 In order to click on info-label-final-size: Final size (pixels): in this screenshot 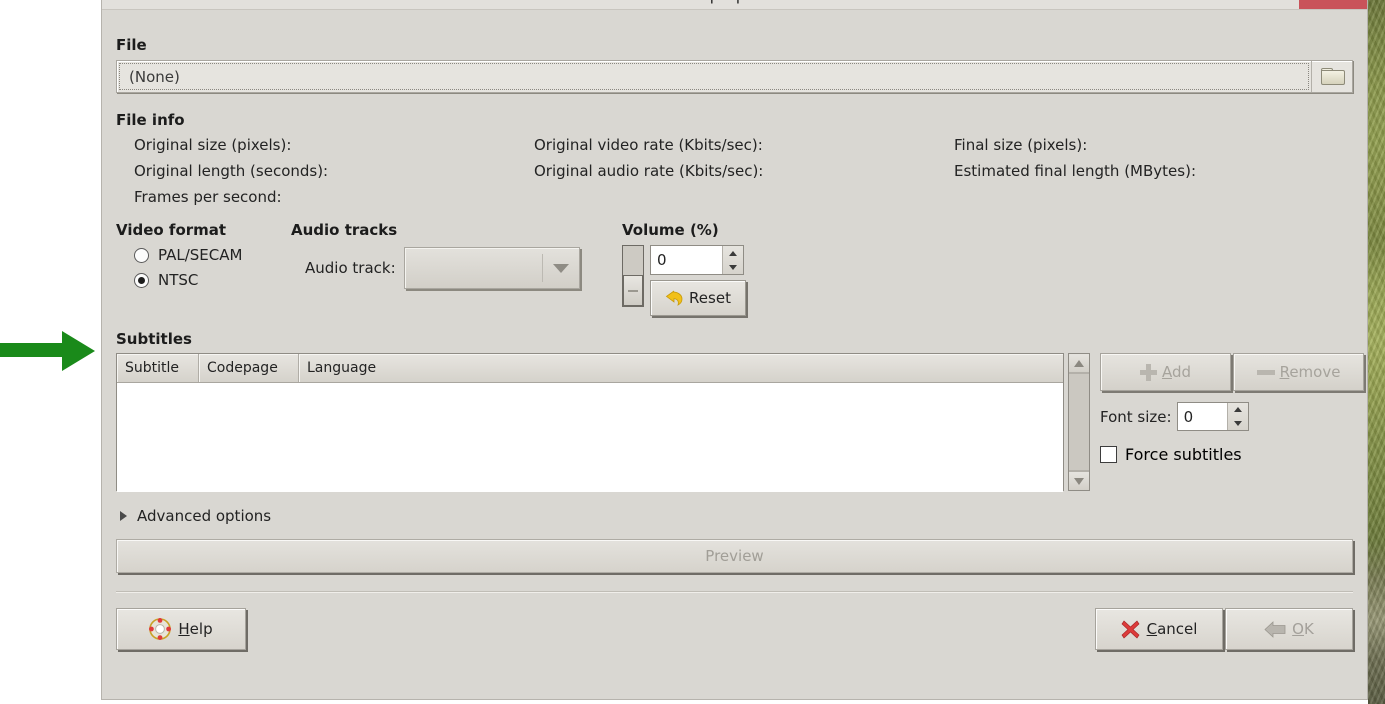, I will do `click(1021, 145)`.